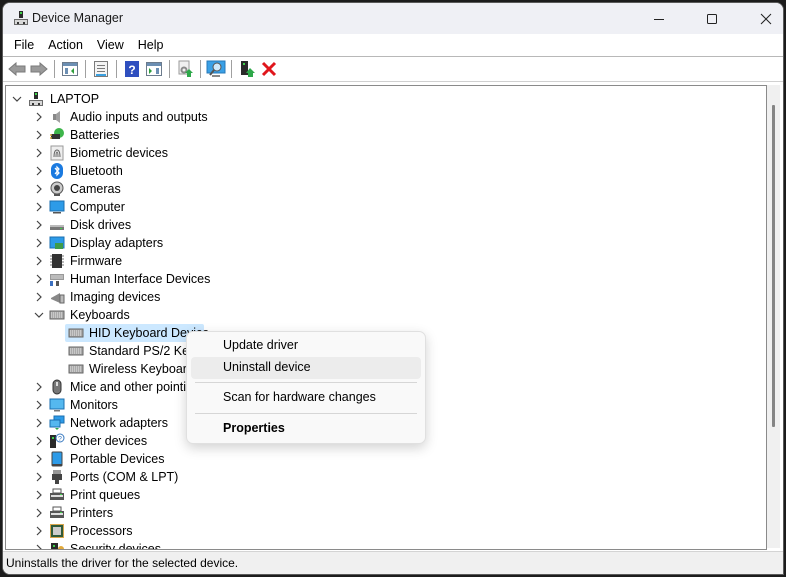 The image size is (786, 577). I want to click on scan-hardware-button, so click(216, 69).